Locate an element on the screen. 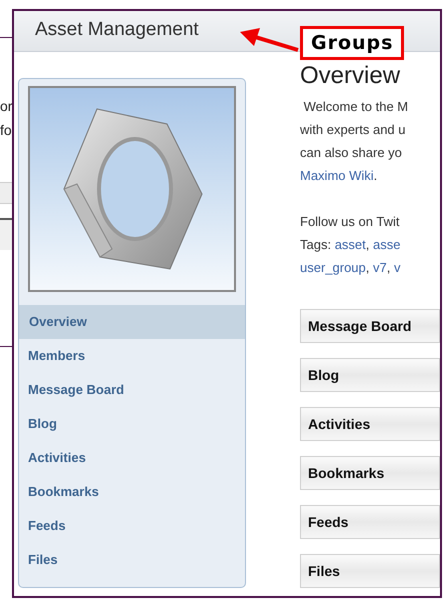  text-link: user_group is located at coordinates (333, 267).